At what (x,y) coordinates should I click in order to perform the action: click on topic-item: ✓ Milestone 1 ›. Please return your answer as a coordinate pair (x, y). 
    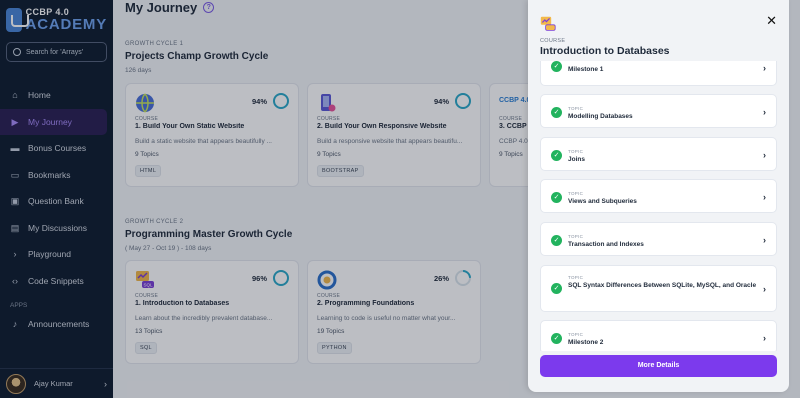
    Looking at the image, I should click on (658, 73).